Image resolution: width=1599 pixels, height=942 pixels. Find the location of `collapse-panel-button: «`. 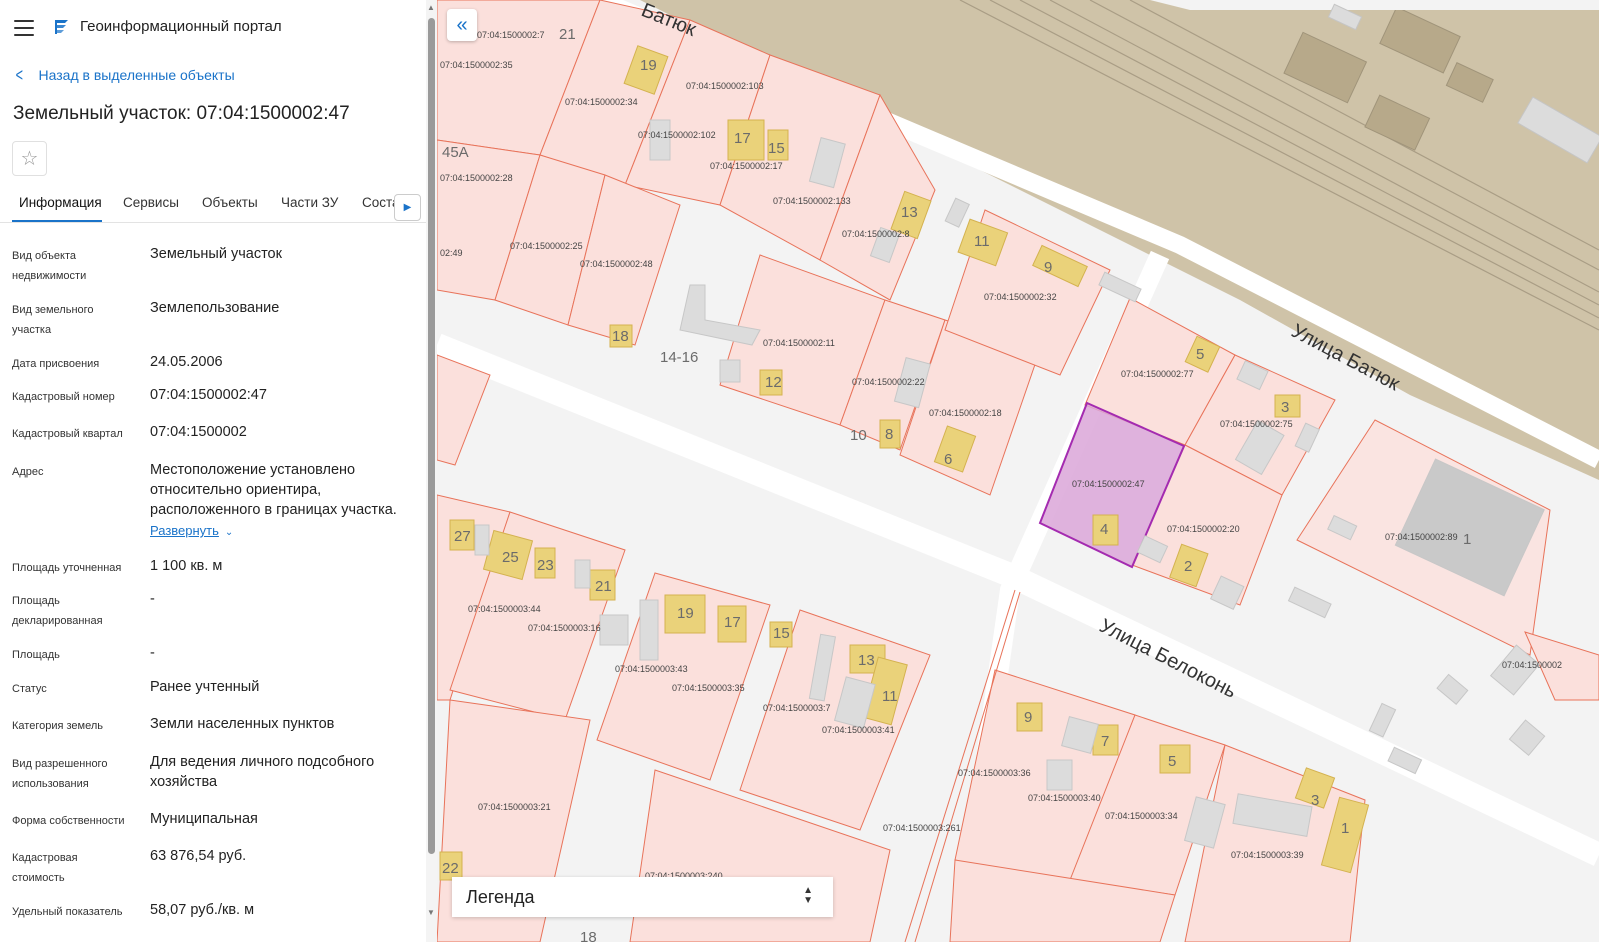

collapse-panel-button: « is located at coordinates (462, 25).